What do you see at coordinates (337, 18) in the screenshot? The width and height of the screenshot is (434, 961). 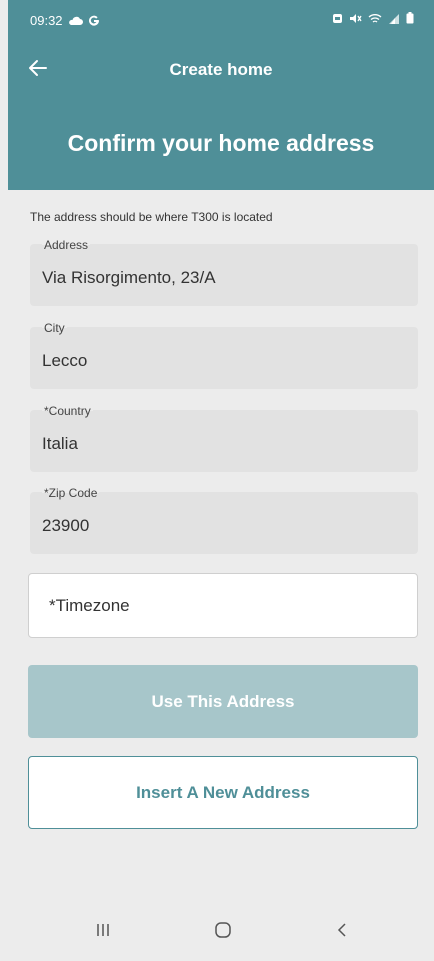 I see `battery-saver-icon` at bounding box center [337, 18].